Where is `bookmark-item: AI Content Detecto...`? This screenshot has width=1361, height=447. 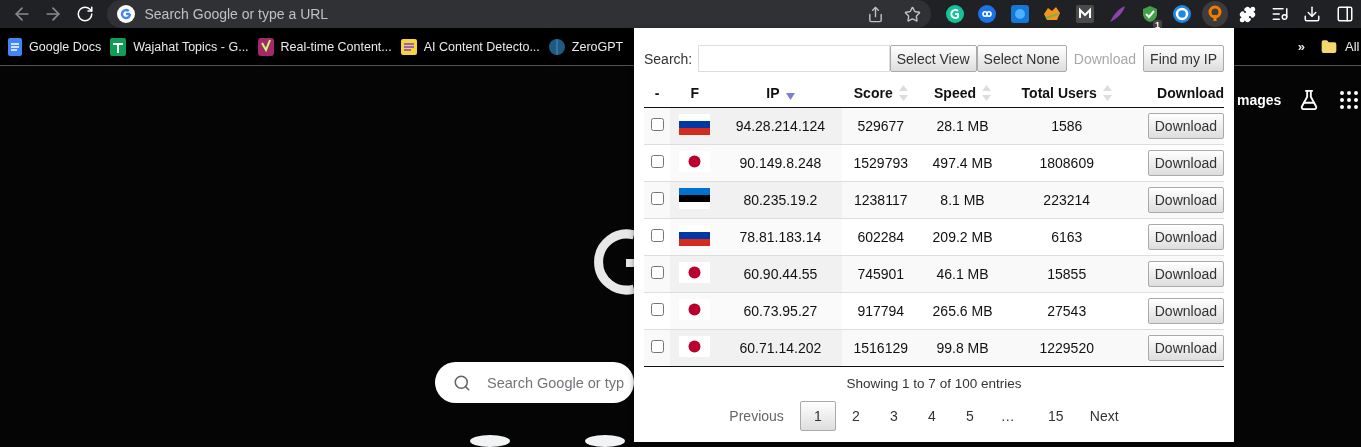
bookmark-item: AI Content Detecto... is located at coordinates (470, 46).